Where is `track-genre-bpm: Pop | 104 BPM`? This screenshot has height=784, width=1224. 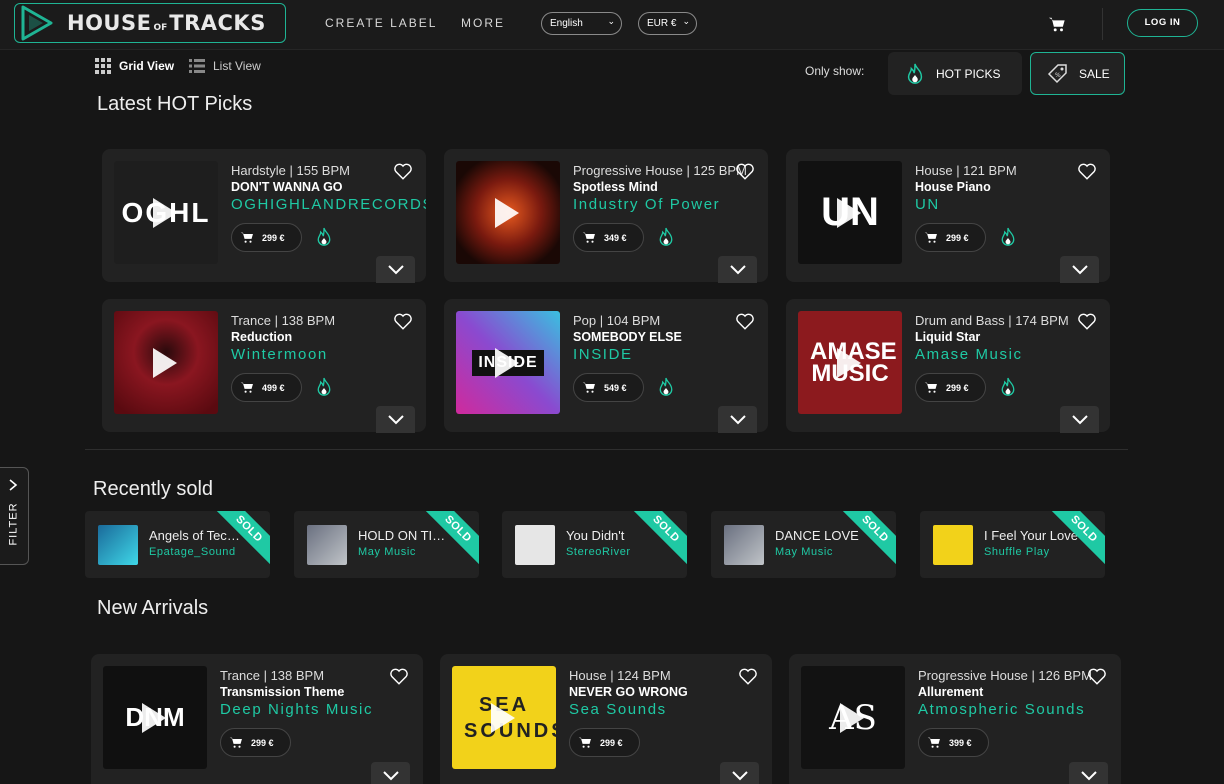 track-genre-bpm: Pop | 104 BPM is located at coordinates (617, 320).